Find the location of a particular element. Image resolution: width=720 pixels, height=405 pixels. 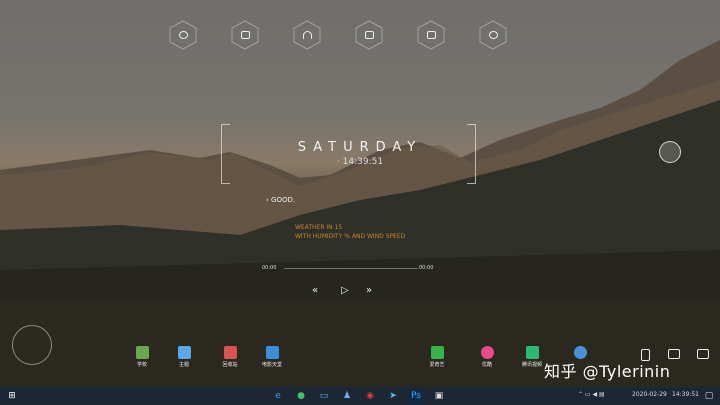

headphones-icon is located at coordinates (307, 35).